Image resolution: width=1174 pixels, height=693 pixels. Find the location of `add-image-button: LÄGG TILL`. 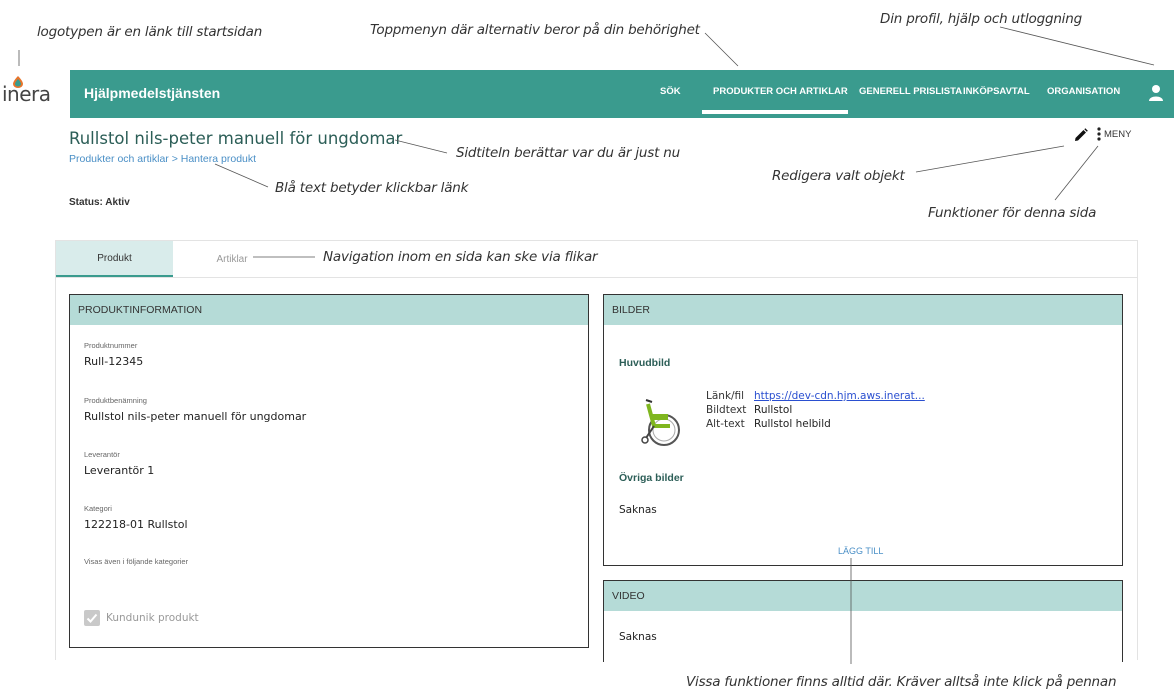

add-image-button: LÄGG TILL is located at coordinates (860, 551).